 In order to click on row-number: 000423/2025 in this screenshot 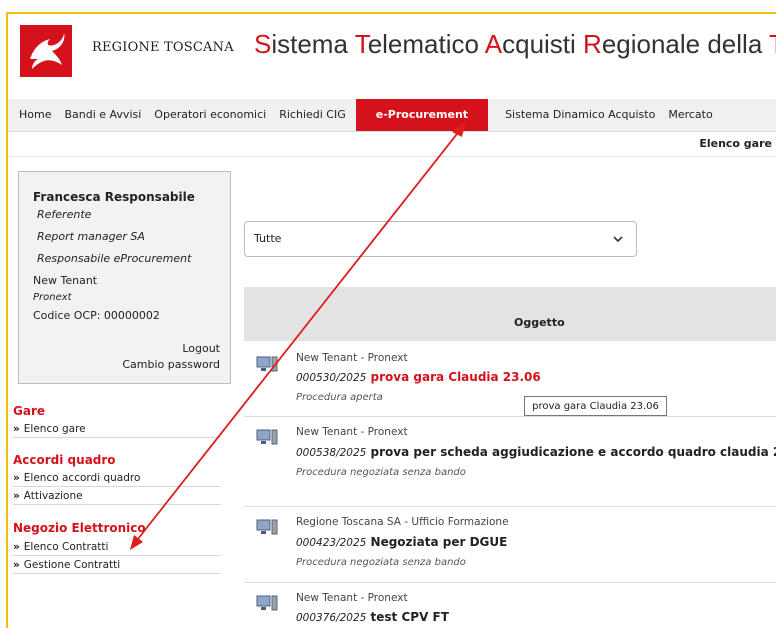, I will do `click(331, 543)`.